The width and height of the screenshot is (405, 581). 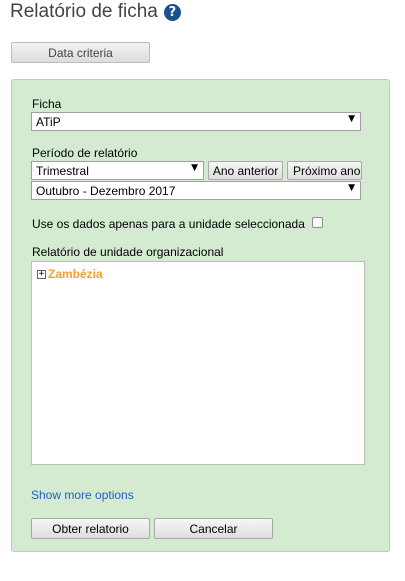 What do you see at coordinates (80, 52) in the screenshot?
I see `data-criteria-button: Data criteria` at bounding box center [80, 52].